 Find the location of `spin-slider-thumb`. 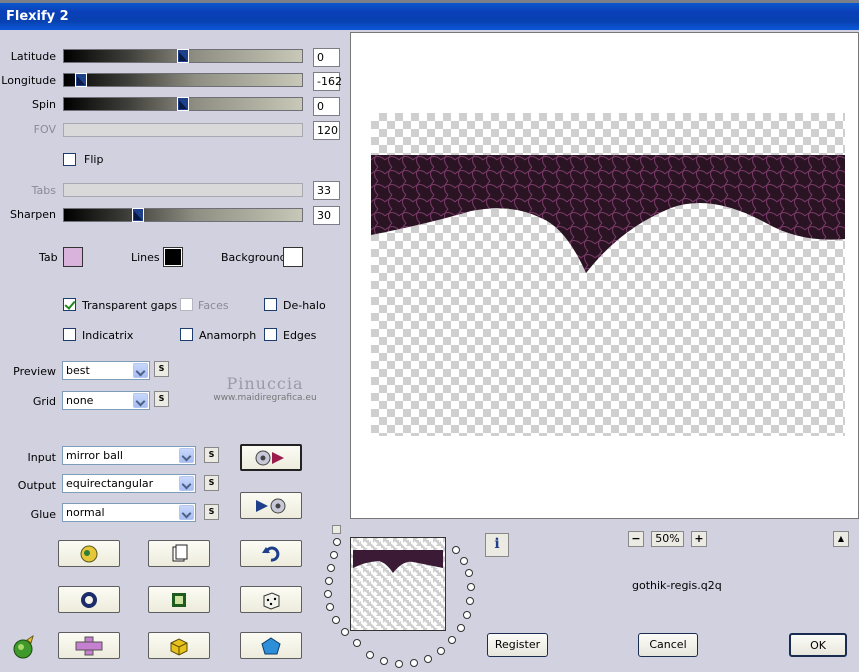

spin-slider-thumb is located at coordinates (183, 104).